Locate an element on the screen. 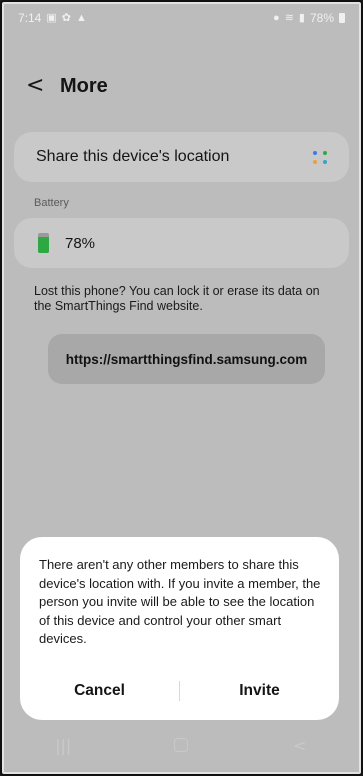 The width and height of the screenshot is (363, 776). smartthings-dots-icon is located at coordinates (320, 157).